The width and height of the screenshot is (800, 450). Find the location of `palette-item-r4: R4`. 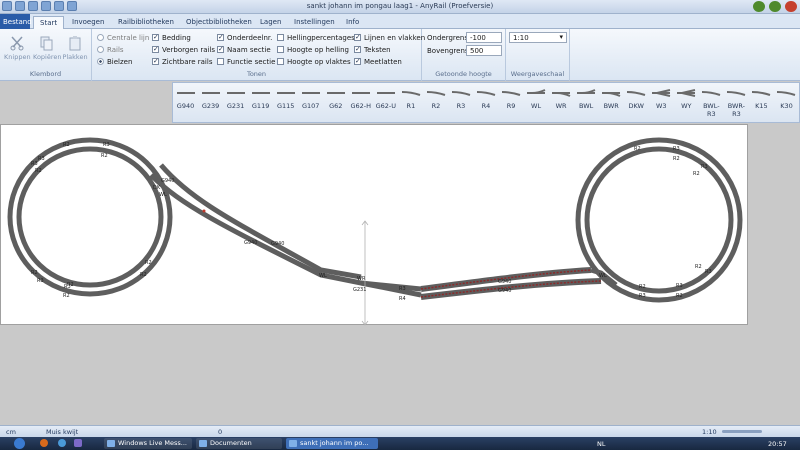

palette-item-r4: R4 is located at coordinates (485, 102).